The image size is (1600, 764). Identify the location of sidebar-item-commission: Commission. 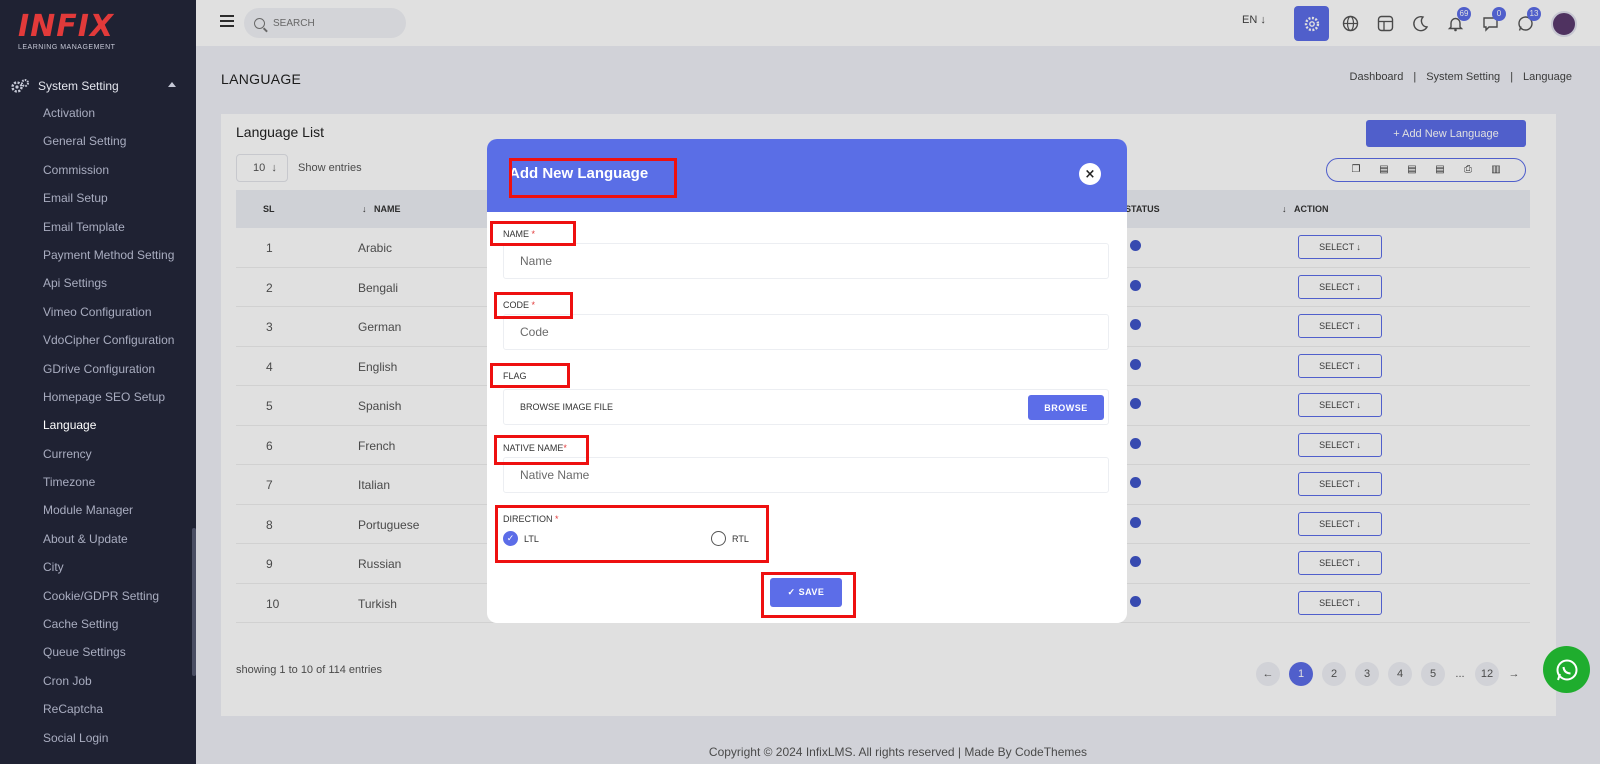
(108, 175).